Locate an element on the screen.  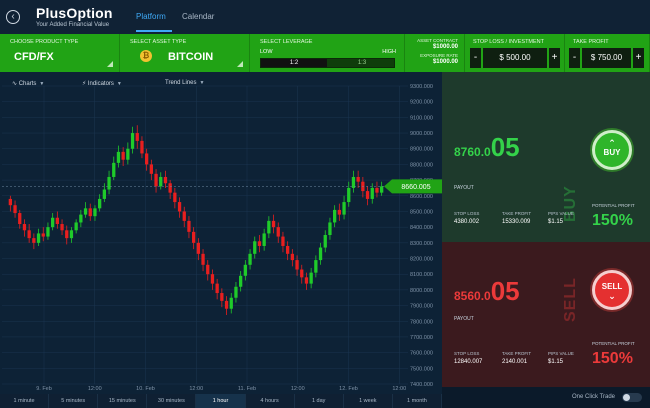
indicators-menu: ⚡ Indicators ▼ is located at coordinates (102, 83).